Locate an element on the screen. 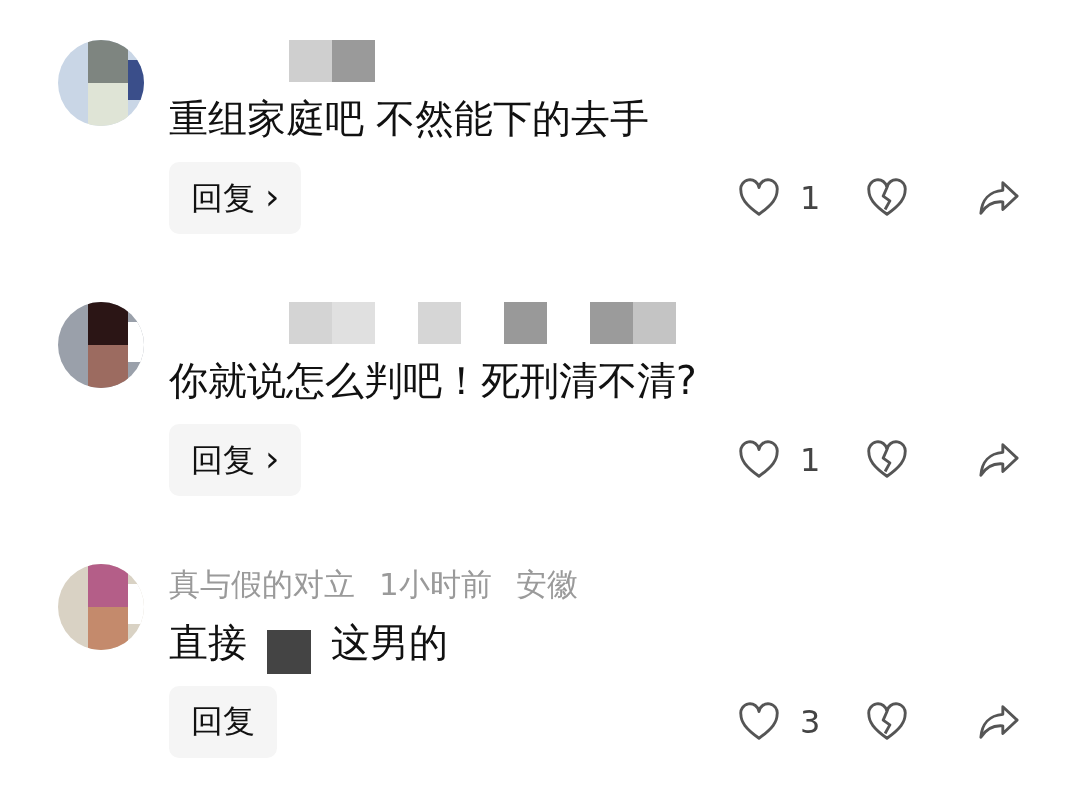 The height and width of the screenshot is (785, 1080). comment-meta: 1小时前 is located at coordinates (435, 584).